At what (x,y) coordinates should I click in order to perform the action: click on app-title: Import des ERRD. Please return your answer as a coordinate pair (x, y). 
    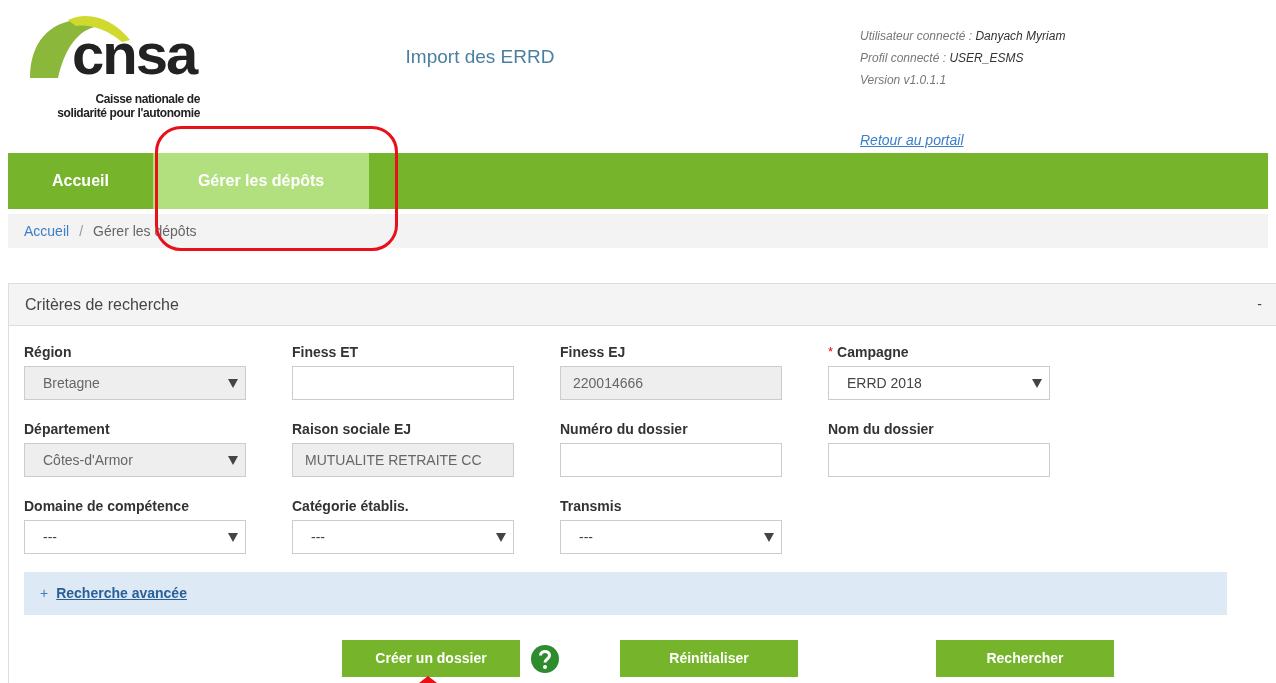
    Looking at the image, I should click on (480, 56).